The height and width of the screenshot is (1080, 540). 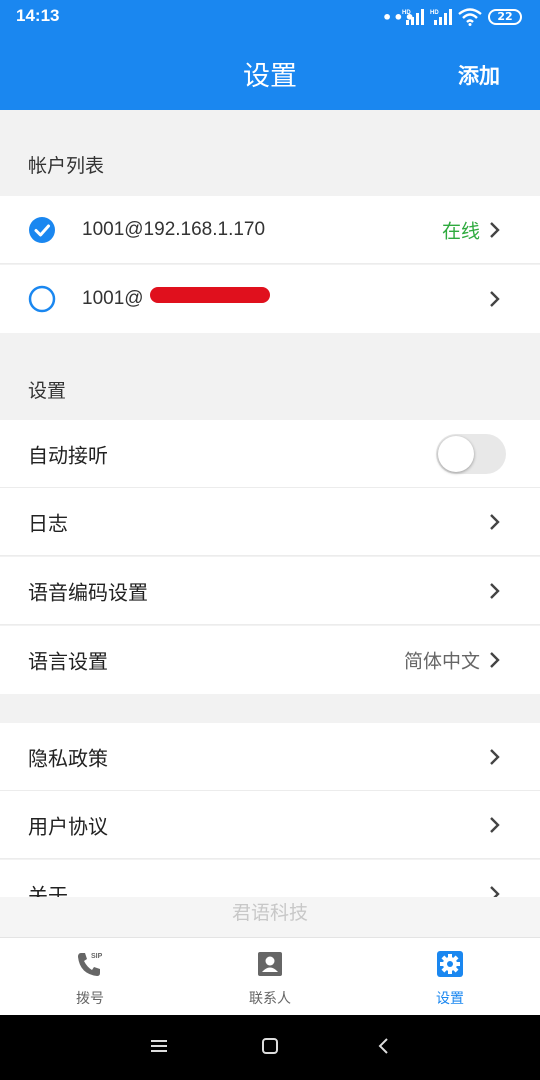 I want to click on home-icon, so click(x=270, y=1046).